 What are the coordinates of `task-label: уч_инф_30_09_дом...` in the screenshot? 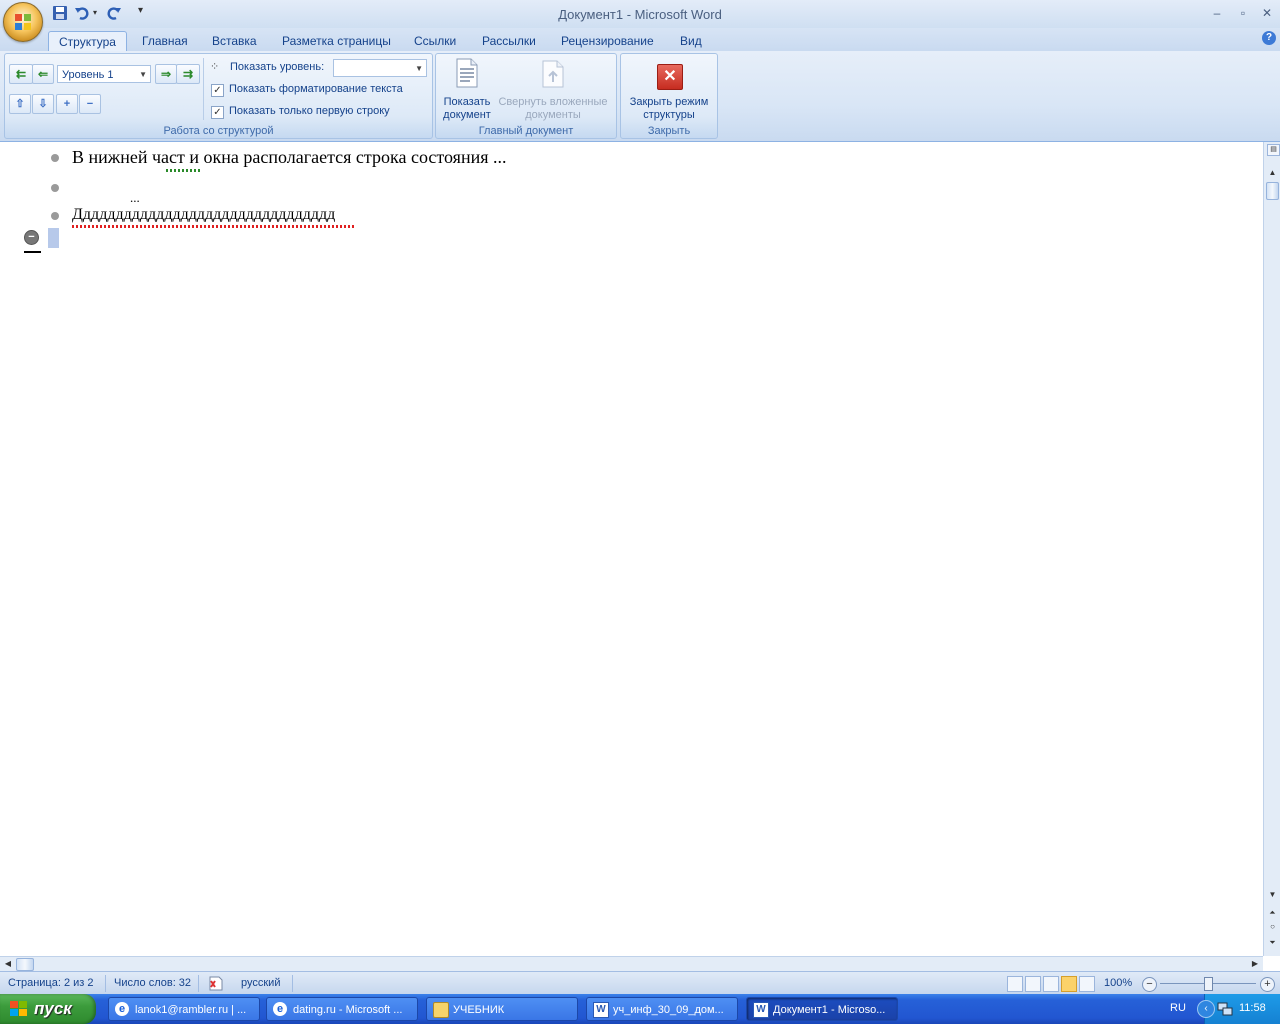 It's located at (668, 1010).